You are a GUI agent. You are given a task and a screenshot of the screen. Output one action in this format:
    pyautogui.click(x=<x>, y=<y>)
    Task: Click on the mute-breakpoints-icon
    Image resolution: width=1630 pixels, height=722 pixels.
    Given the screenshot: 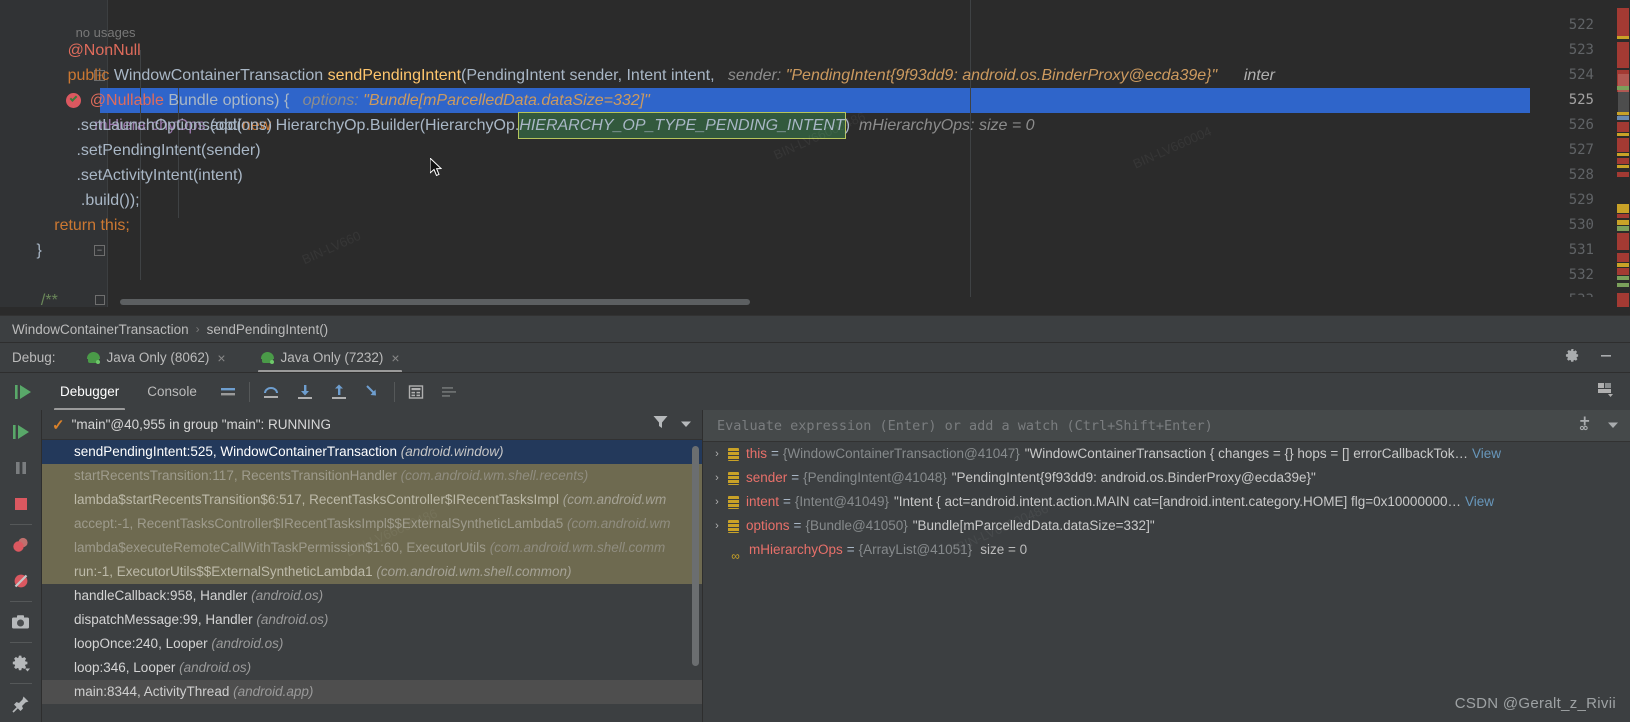 What is the action you would take?
    pyautogui.click(x=21, y=581)
    